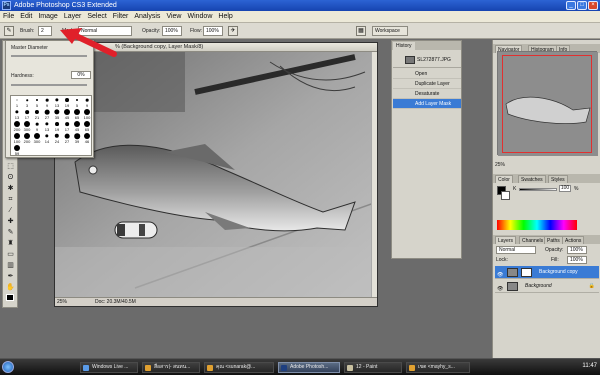  What do you see at coordinates (37, 114) in the screenshot?
I see `brush-preset: 21` at bounding box center [37, 114].